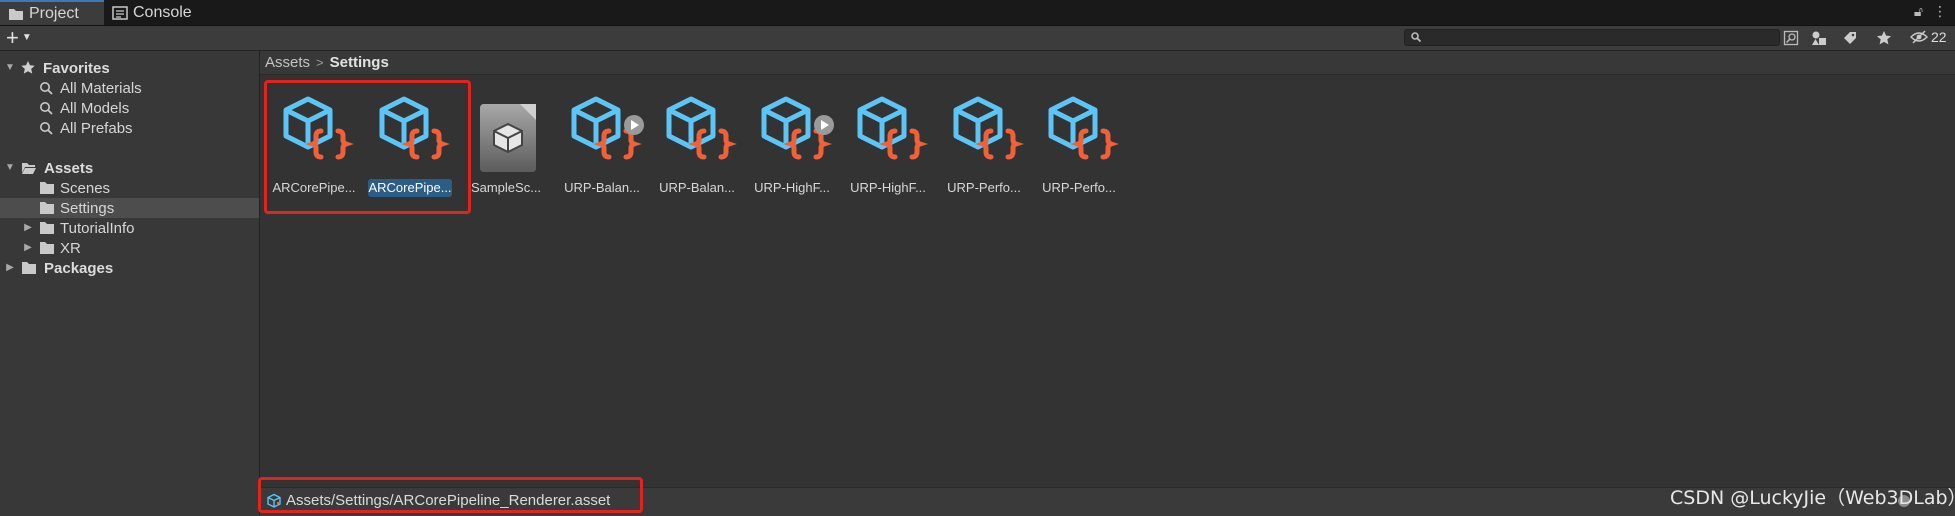 The image size is (1955, 516). I want to click on tree-item-label: XR, so click(70, 248).